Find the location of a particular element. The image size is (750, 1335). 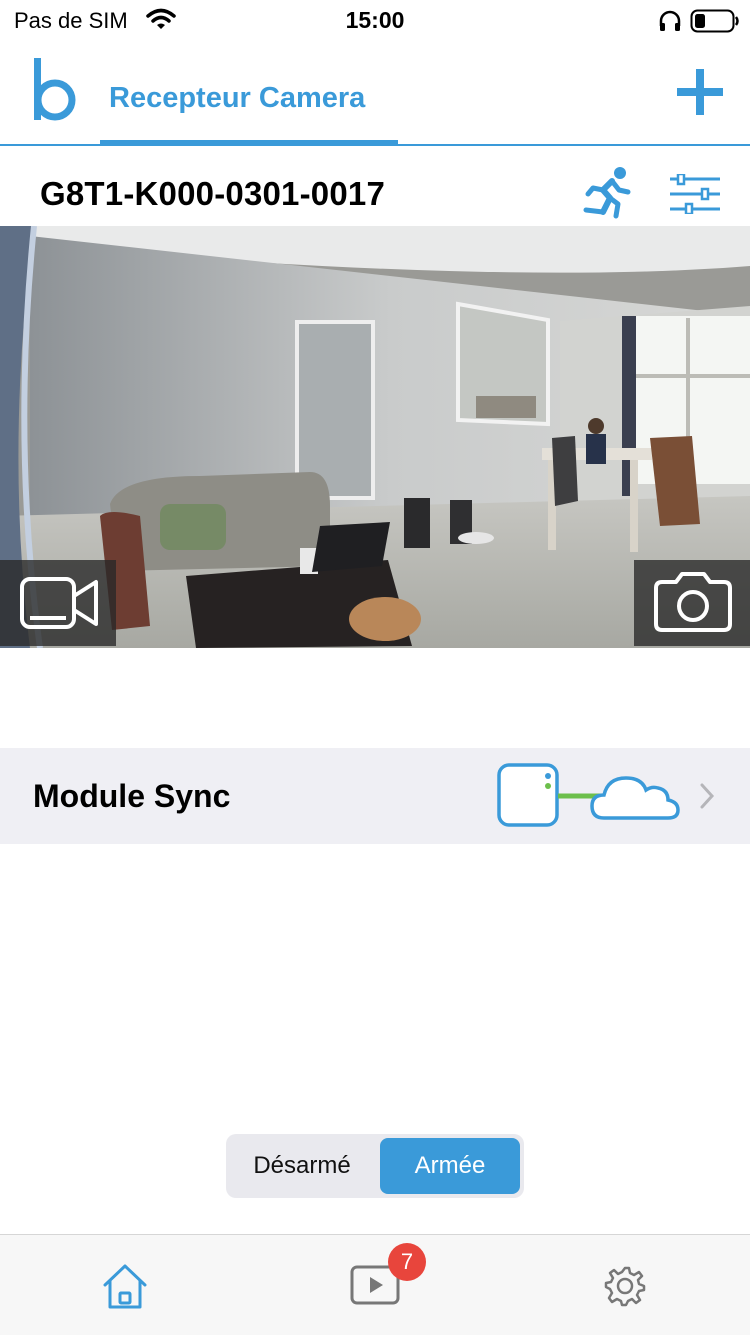

module-sync-label: Module Sync is located at coordinates (132, 796).